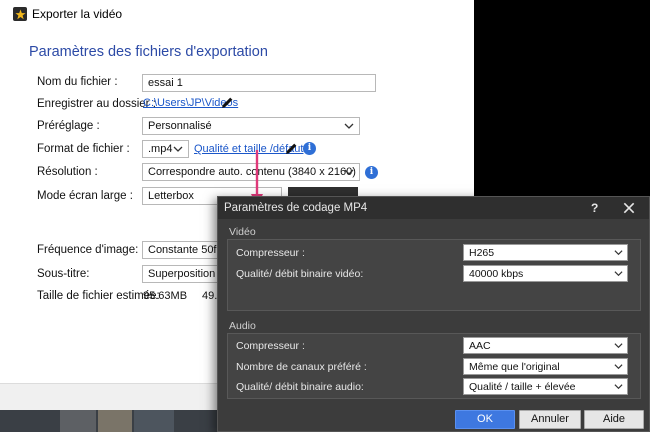  What do you see at coordinates (88, 250) in the screenshot?
I see `framerate-label: Fréquence d'image:` at bounding box center [88, 250].